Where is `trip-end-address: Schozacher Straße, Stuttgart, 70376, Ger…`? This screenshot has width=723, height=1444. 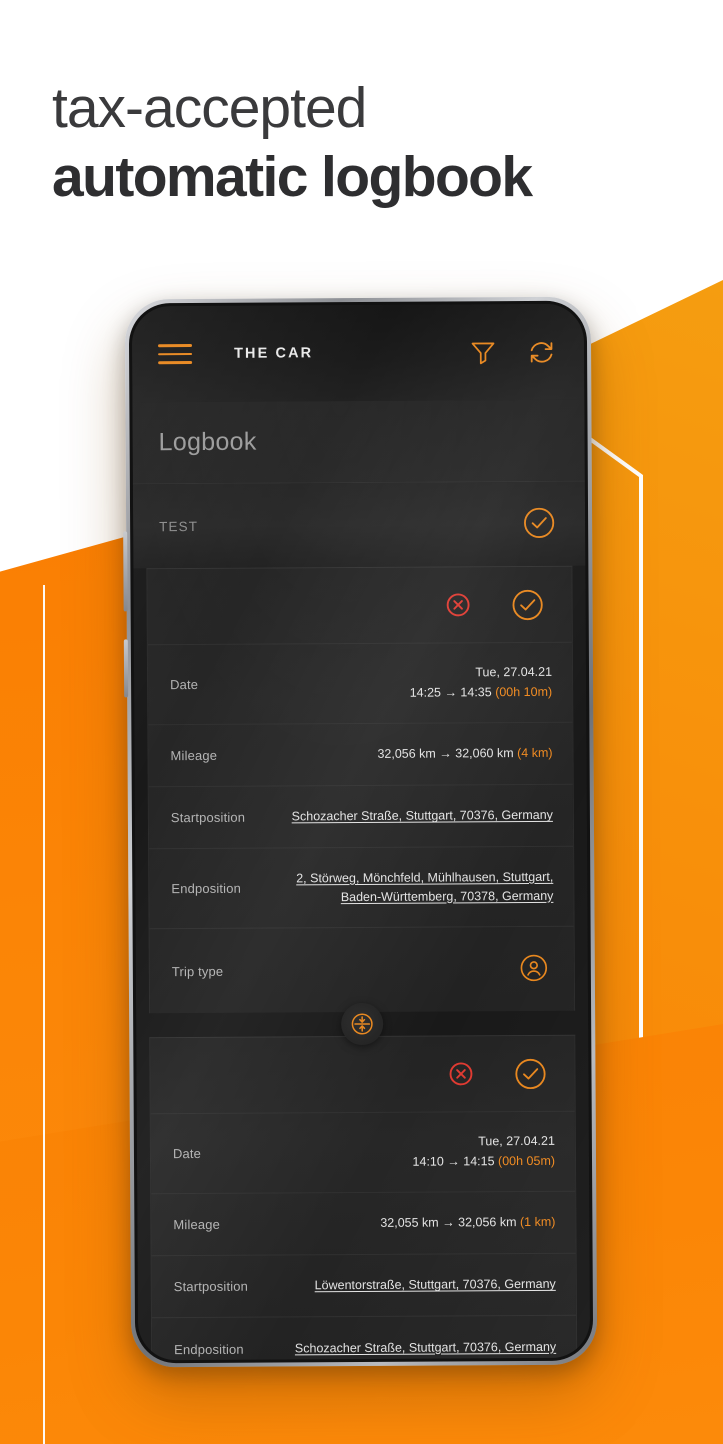
trip-end-address: Schozacher Straße, Stuttgart, 70376, Ger… is located at coordinates (425, 1347).